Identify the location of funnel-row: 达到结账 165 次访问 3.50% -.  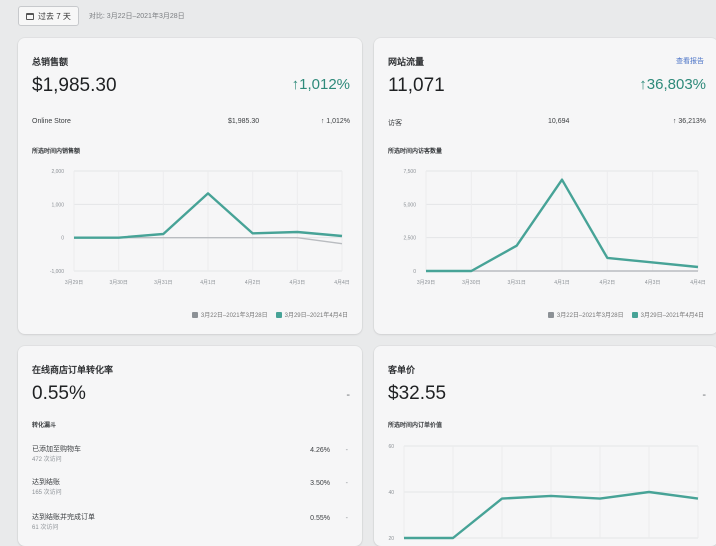
(190, 487).